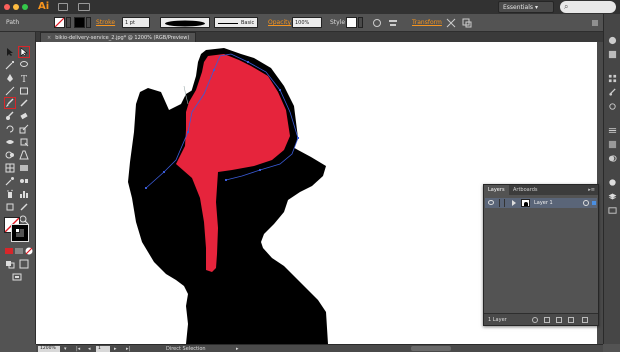 The image size is (620, 352). I want to click on width-tool, so click(10, 142).